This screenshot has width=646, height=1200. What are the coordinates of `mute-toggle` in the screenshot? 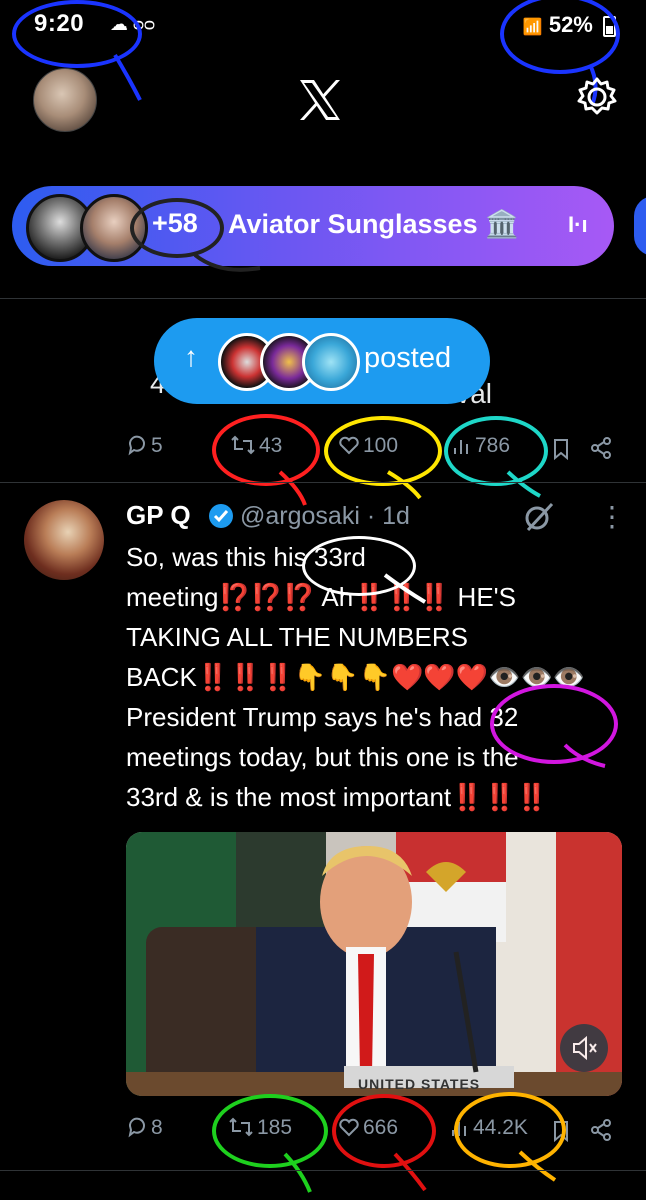 It's located at (584, 1048).